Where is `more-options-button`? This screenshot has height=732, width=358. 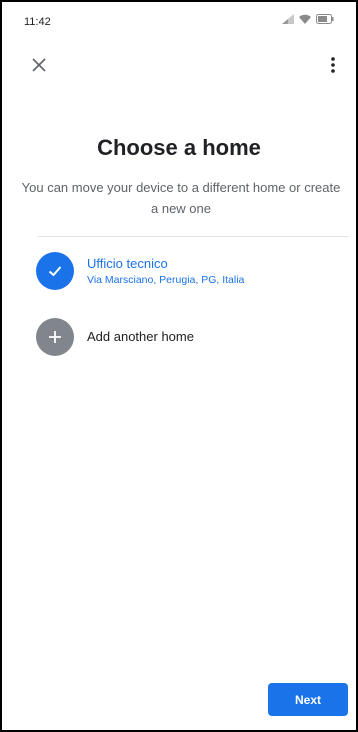
more-options-button is located at coordinates (333, 65).